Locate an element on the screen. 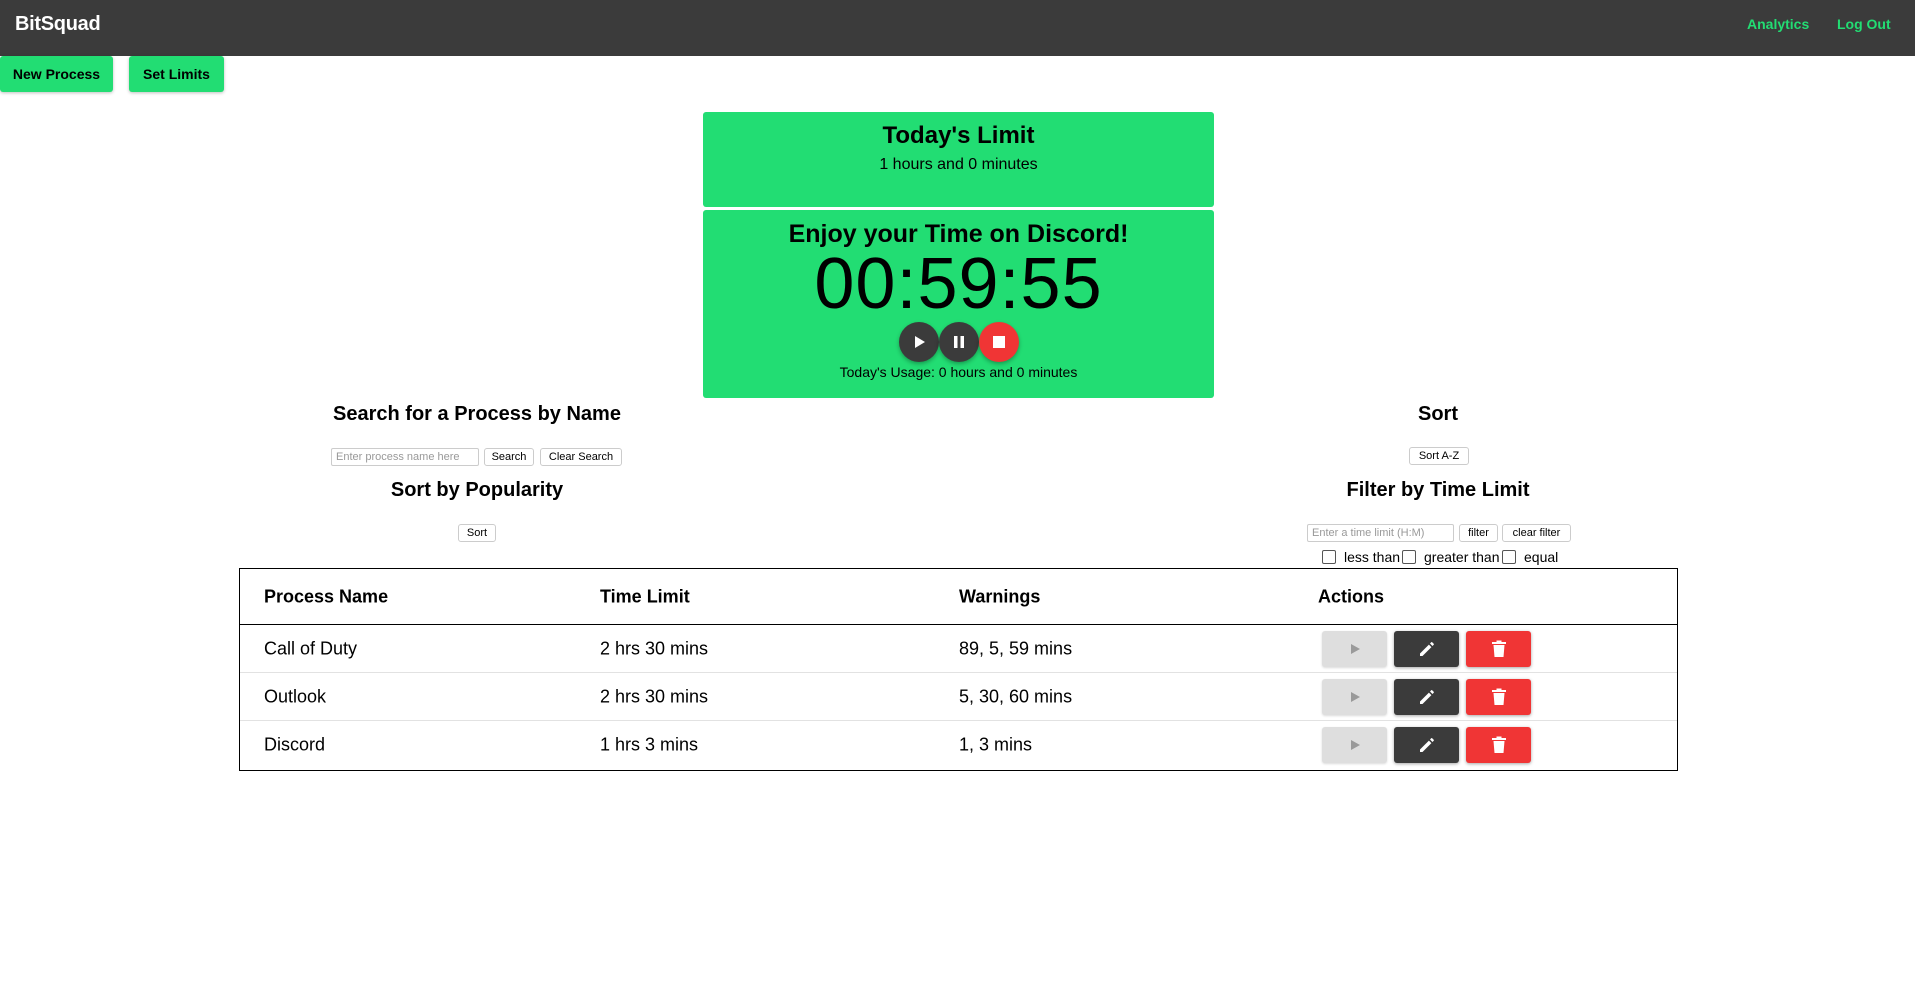 The image size is (1915, 986). header-warnings: Warnings is located at coordinates (1000, 596).